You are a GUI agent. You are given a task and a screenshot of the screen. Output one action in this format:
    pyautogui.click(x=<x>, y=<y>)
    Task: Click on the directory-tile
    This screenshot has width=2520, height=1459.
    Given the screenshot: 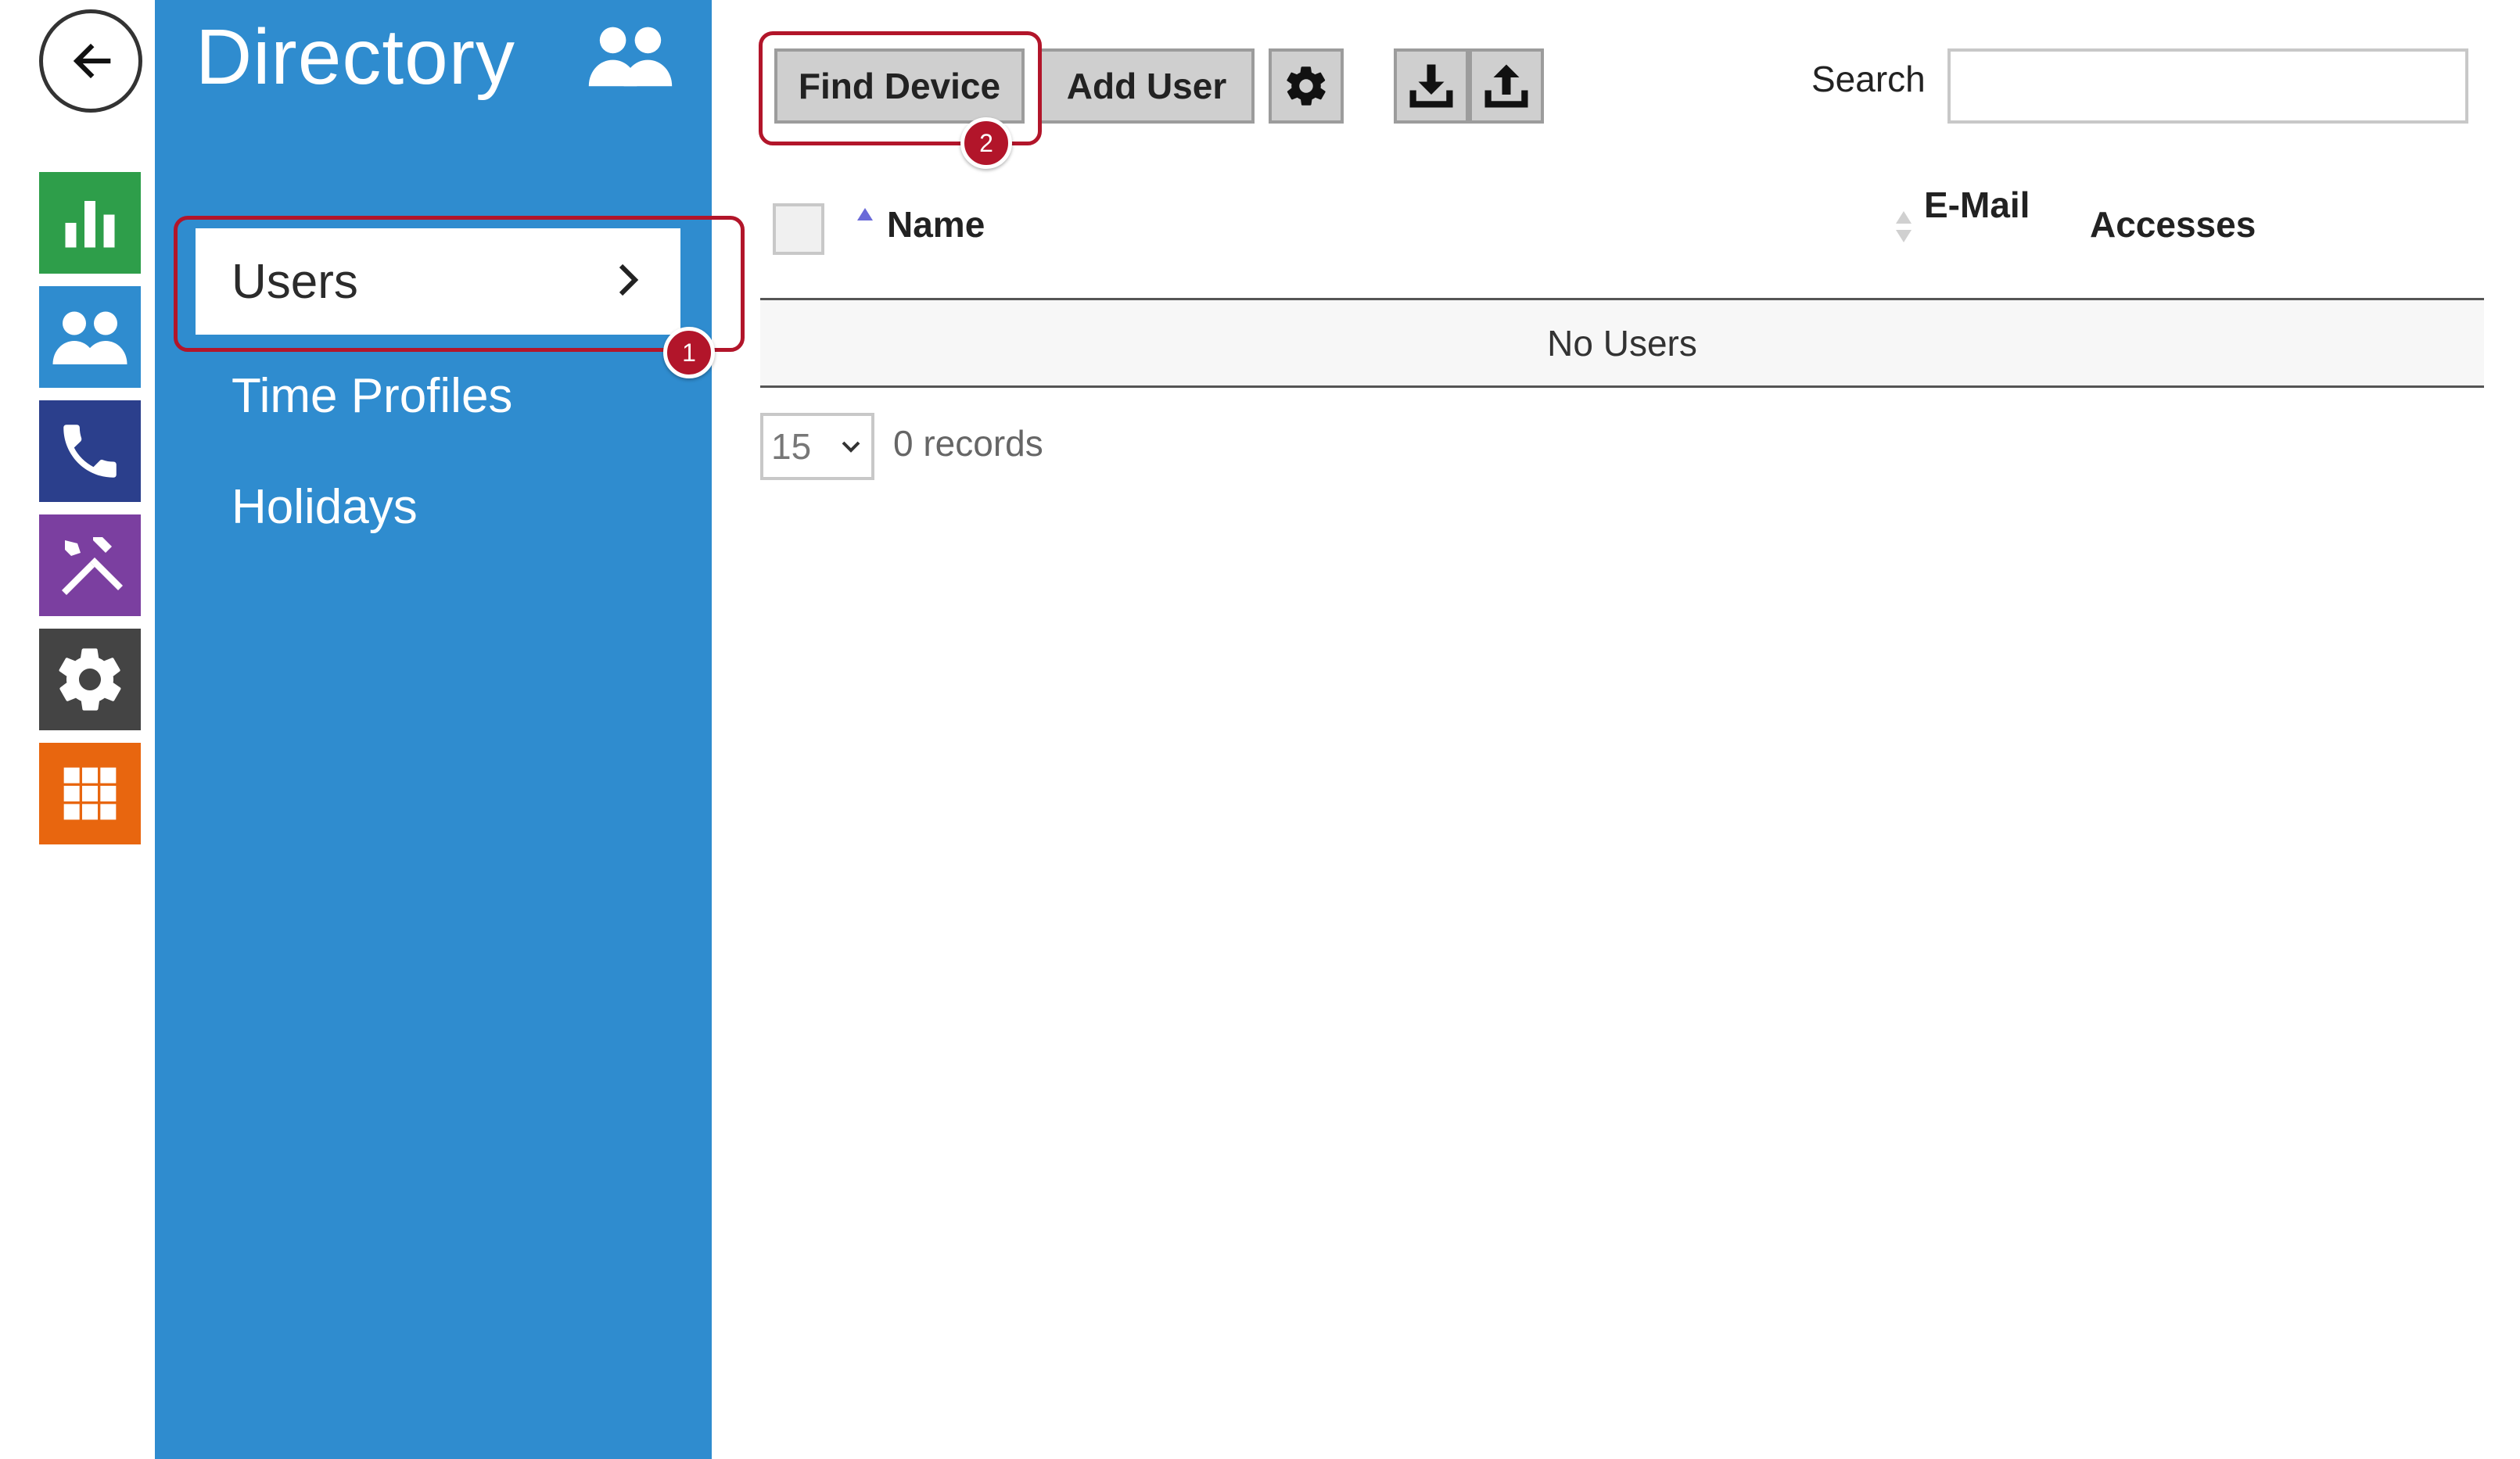 What is the action you would take?
    pyautogui.click(x=90, y=337)
    